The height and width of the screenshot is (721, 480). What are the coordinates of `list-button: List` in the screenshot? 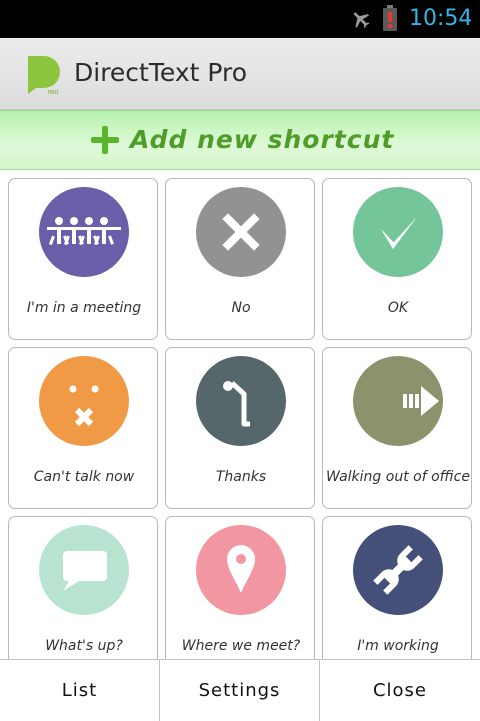 It's located at (79, 690).